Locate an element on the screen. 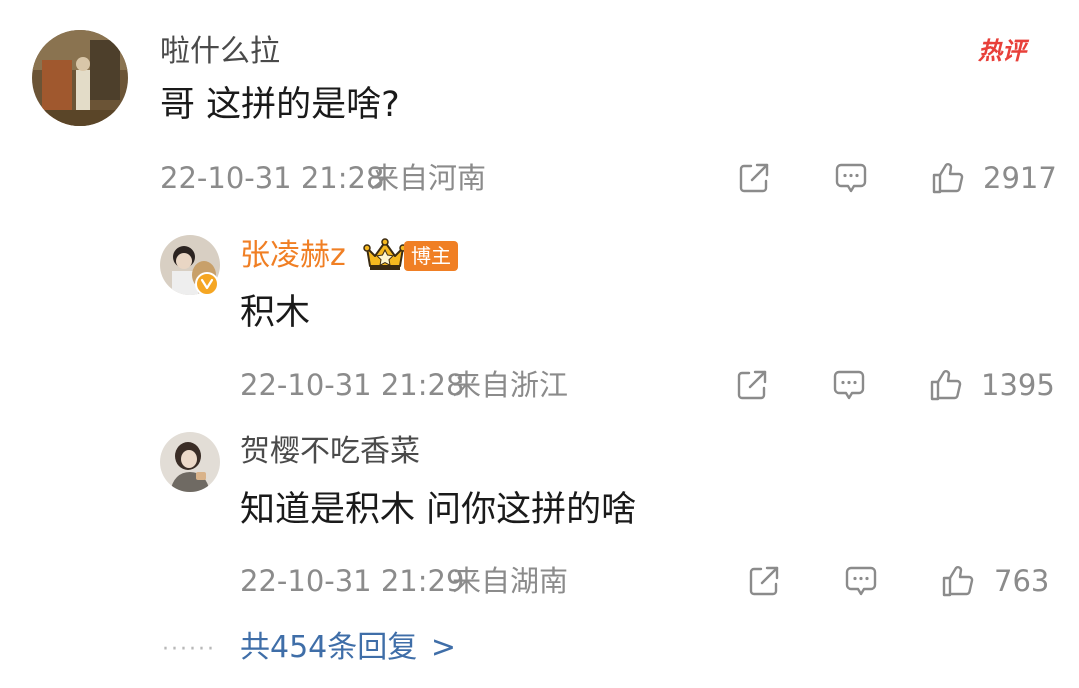  comment-timestamp: 22-10-31 21:28 is located at coordinates (272, 178).